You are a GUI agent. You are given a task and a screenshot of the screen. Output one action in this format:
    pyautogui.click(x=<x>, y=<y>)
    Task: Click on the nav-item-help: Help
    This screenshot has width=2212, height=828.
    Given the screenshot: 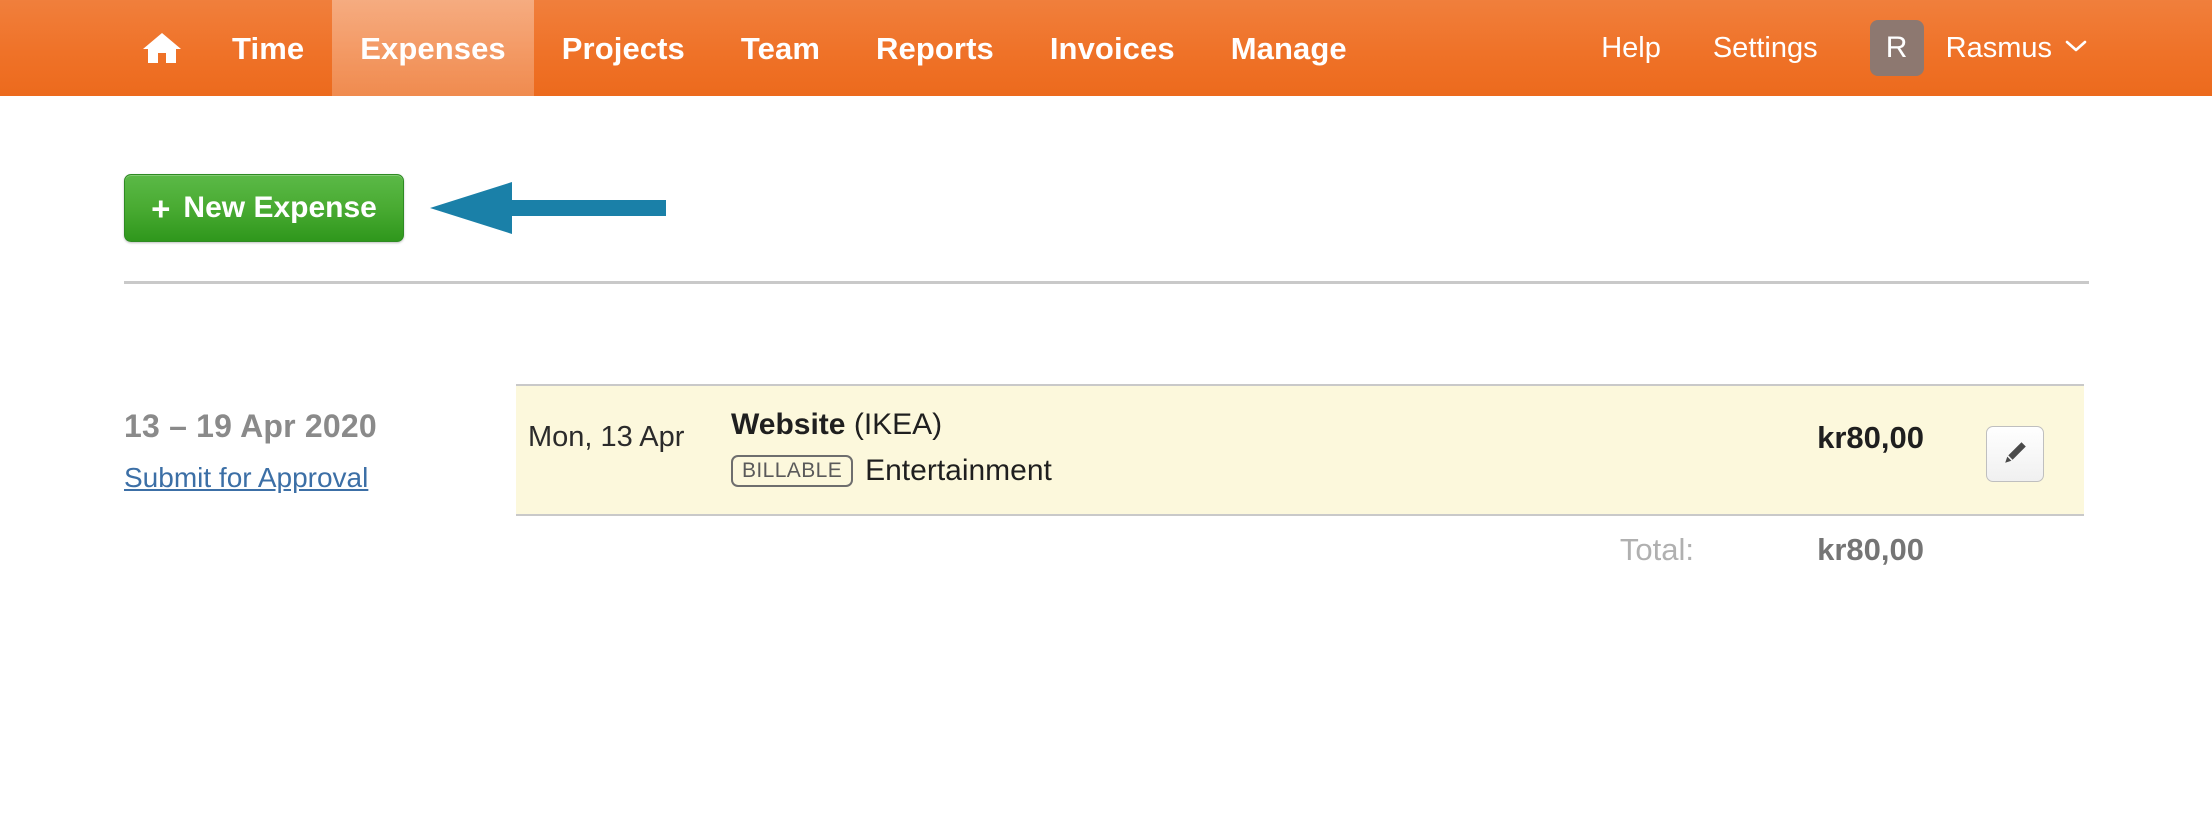 What is the action you would take?
    pyautogui.click(x=1631, y=48)
    